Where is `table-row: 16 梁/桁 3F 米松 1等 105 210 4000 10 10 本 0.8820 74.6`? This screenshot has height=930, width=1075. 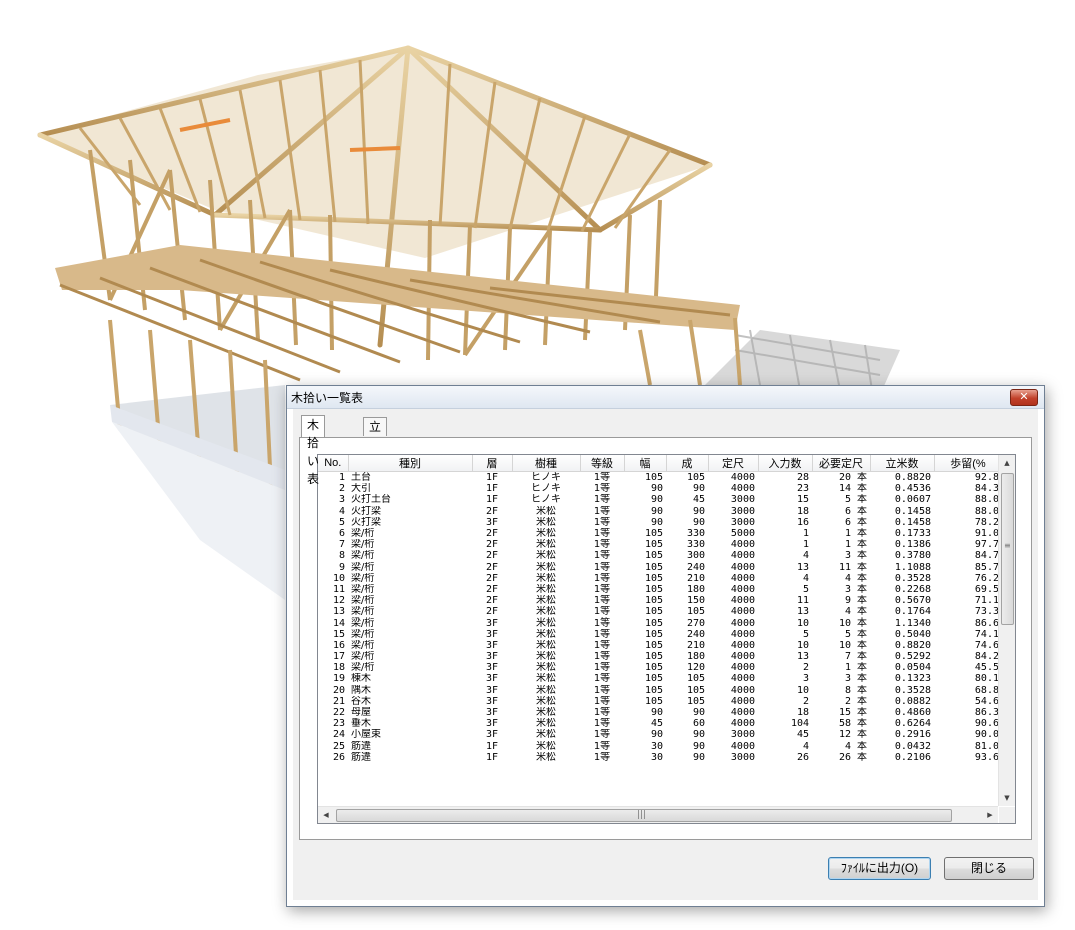 table-row: 16 梁/桁 3F 米松 1等 105 210 4000 10 10 本 0.8820 74.6 is located at coordinates (658, 645).